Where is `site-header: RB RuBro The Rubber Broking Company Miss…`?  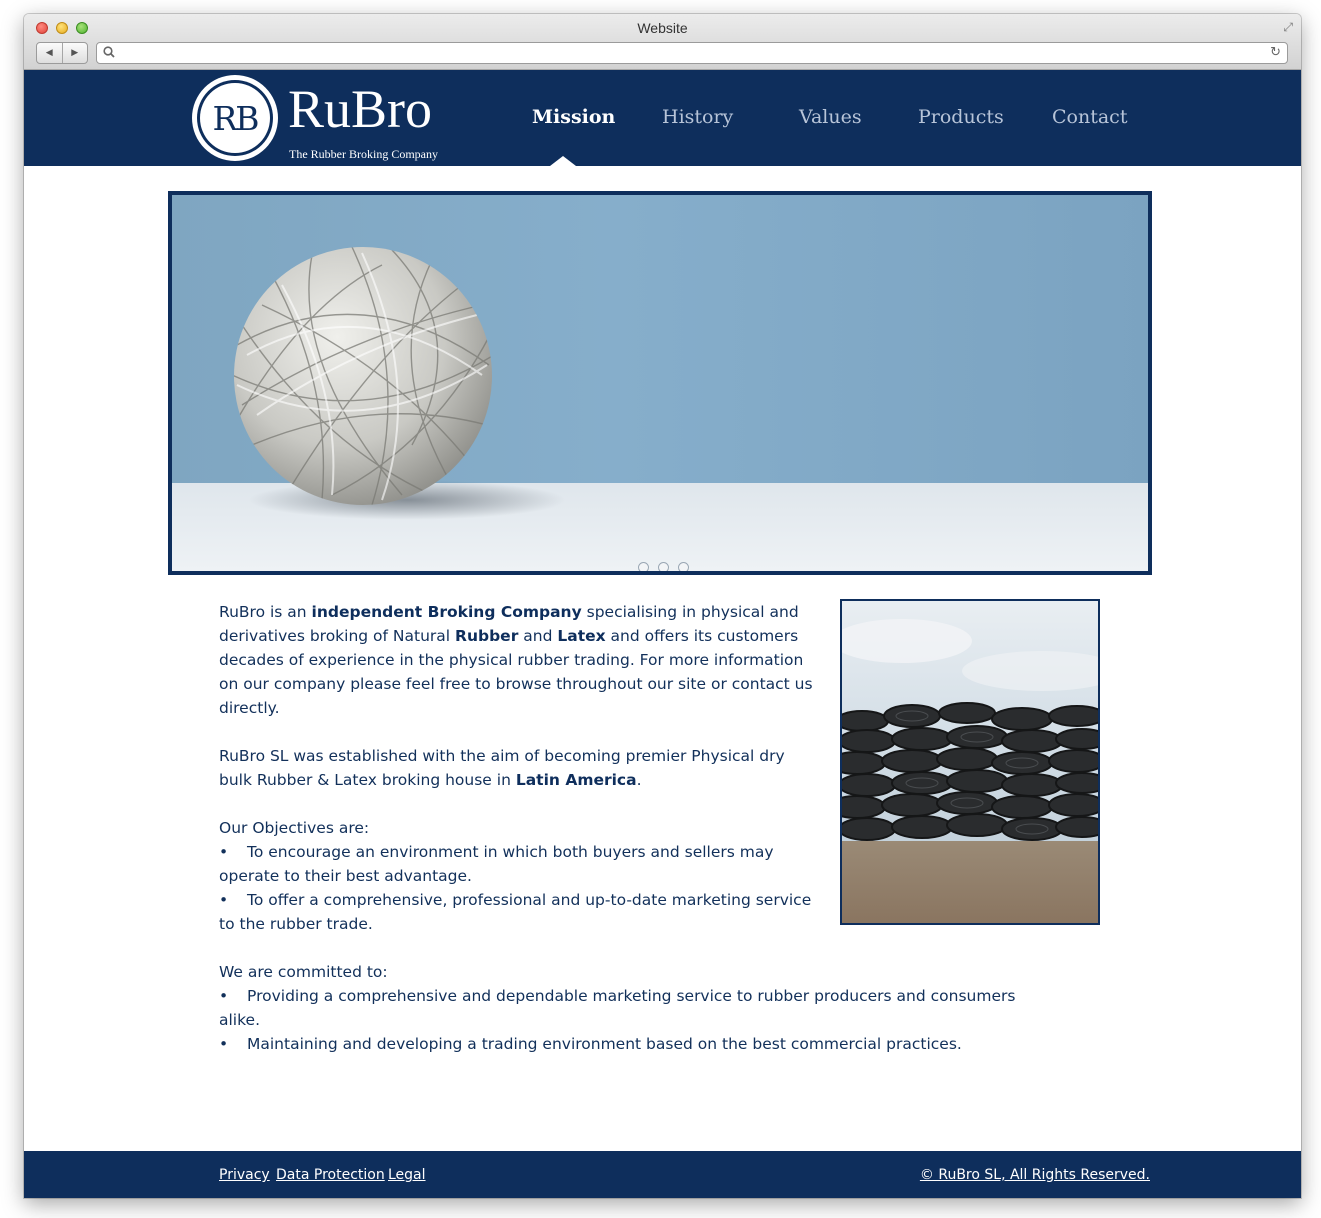
site-header: RB RuBro The Rubber Broking Company Miss… is located at coordinates (662, 118).